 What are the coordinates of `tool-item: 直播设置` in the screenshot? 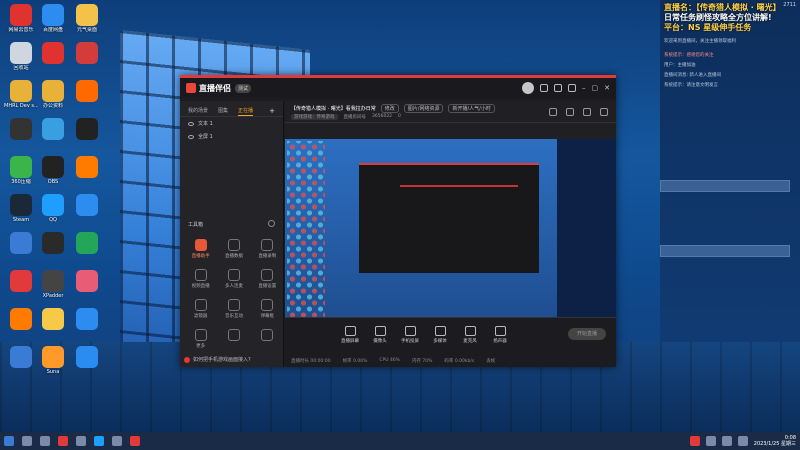 It's located at (267, 279).